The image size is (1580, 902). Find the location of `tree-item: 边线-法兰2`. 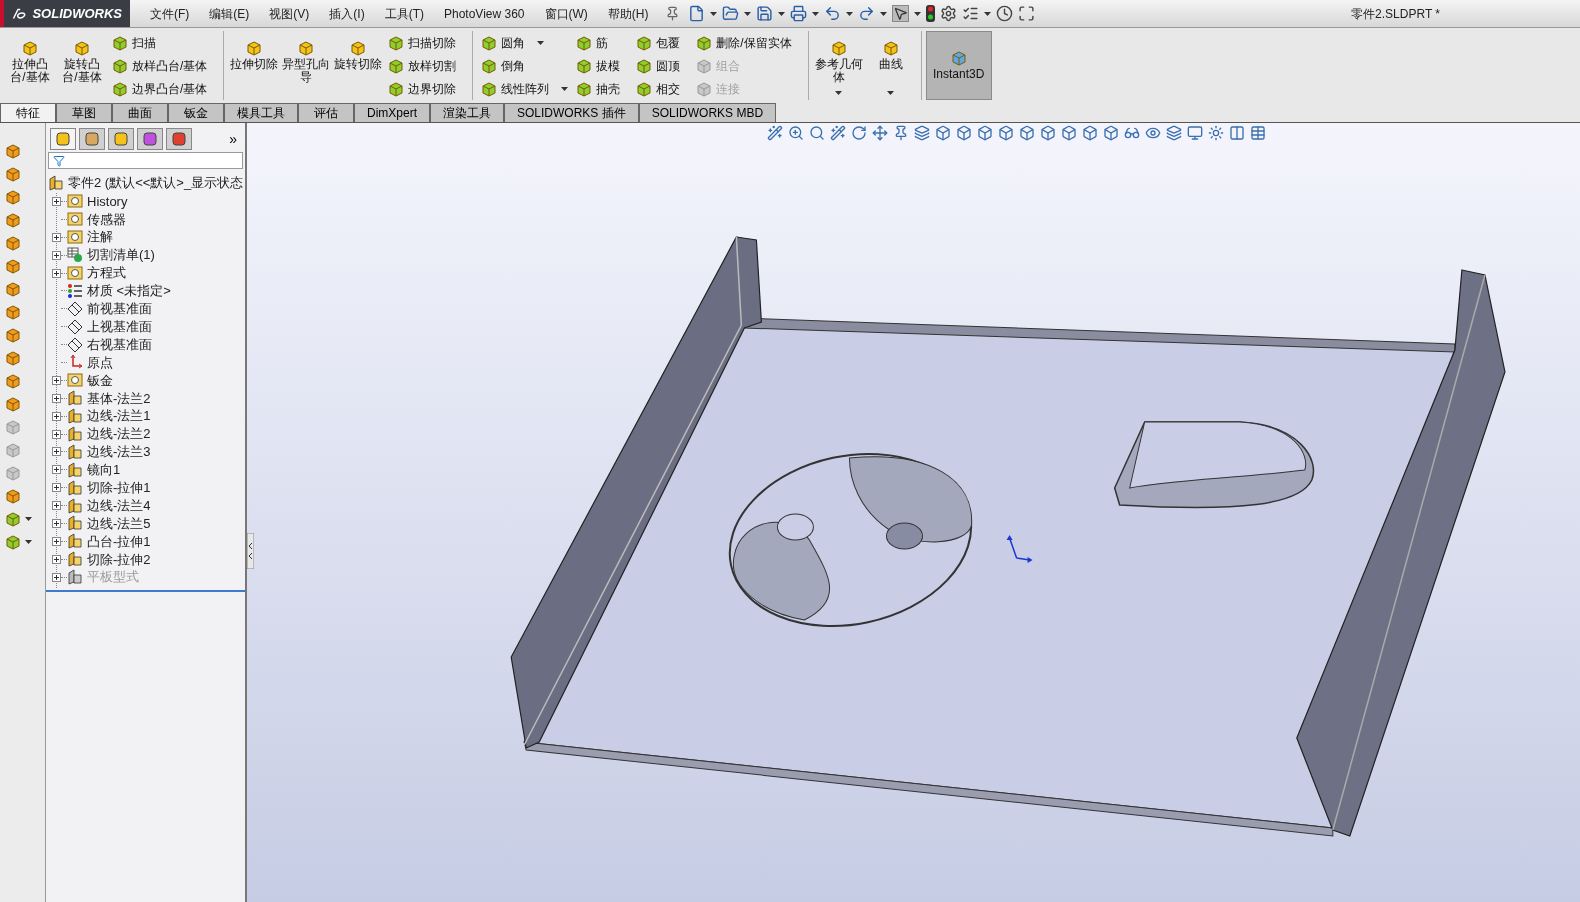

tree-item: 边线-法兰2 is located at coordinates (119, 434).